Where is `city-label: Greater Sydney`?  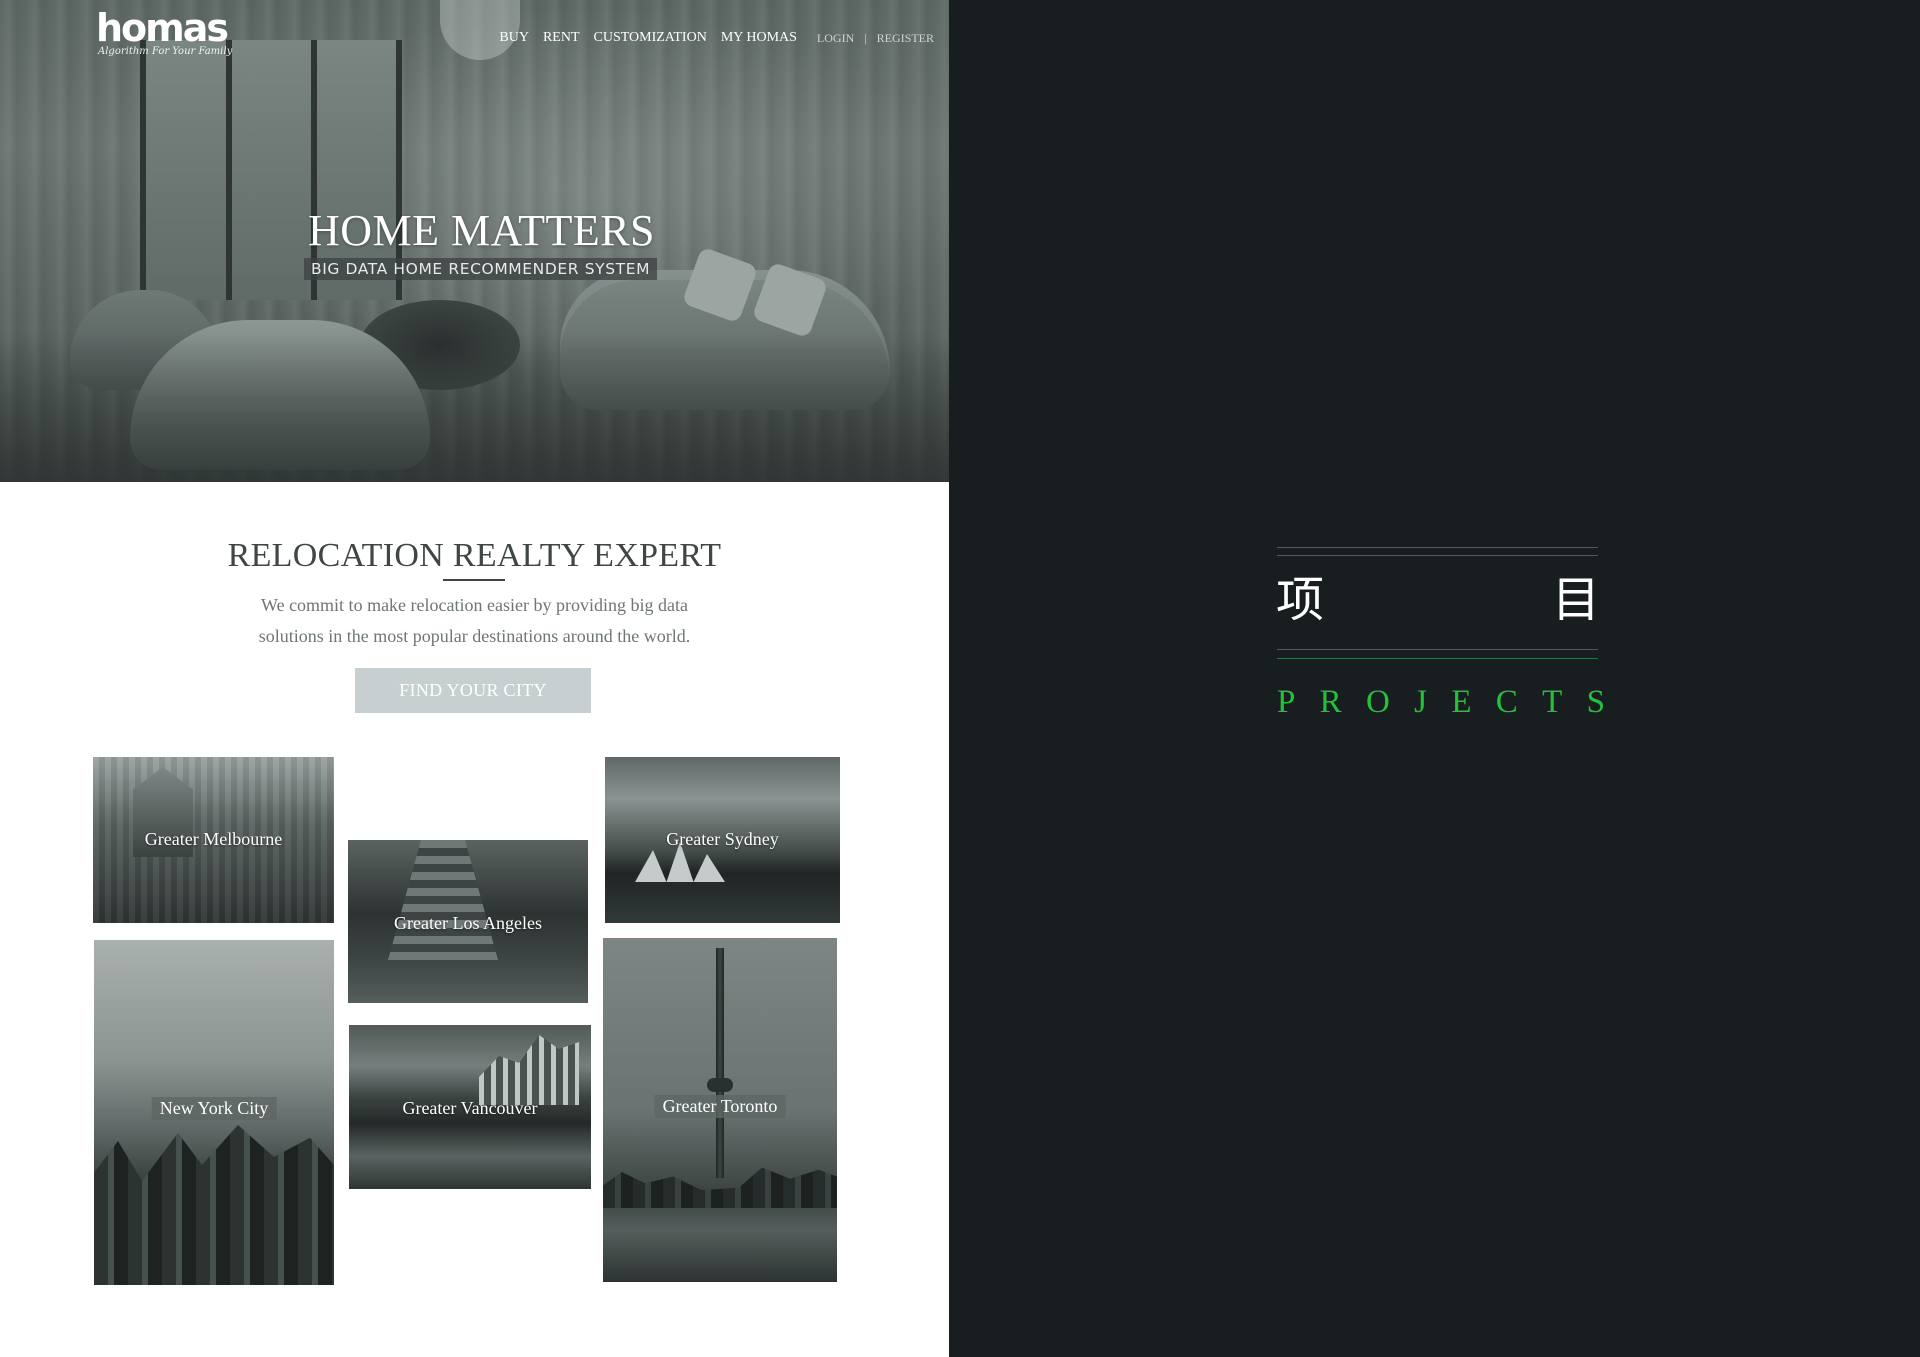
city-label: Greater Sydney is located at coordinates (722, 839).